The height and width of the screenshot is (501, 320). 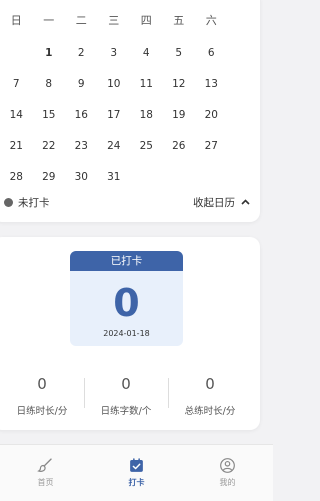 What do you see at coordinates (126, 261) in the screenshot?
I see `checkin-status: 已打卡` at bounding box center [126, 261].